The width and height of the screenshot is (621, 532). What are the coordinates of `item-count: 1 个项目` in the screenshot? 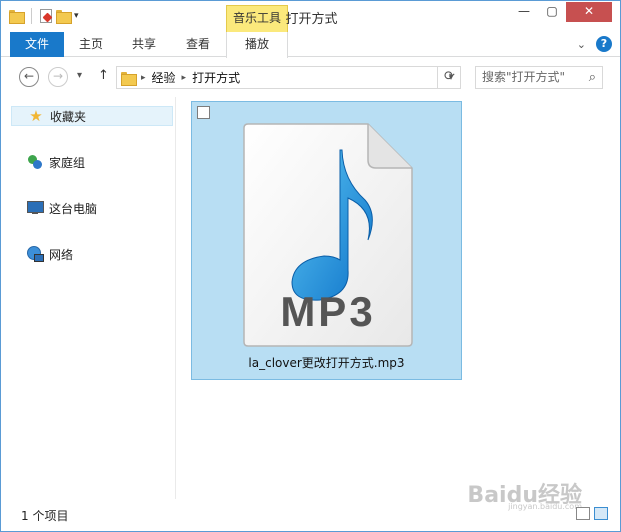 It's located at (45, 516).